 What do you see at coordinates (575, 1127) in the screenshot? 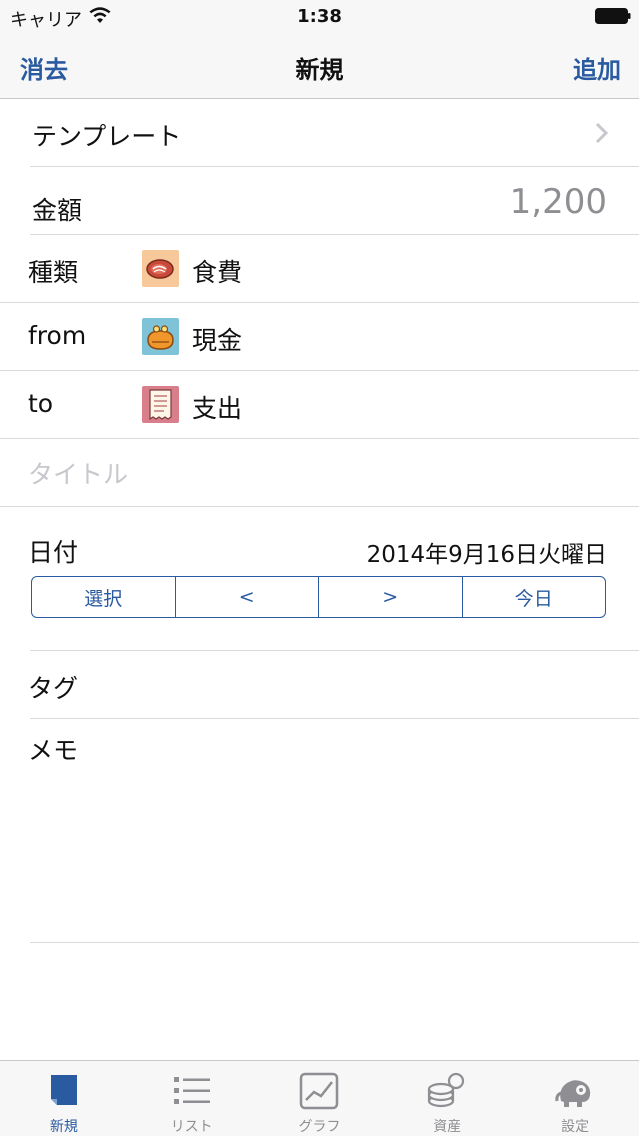
I see `tab-label: 設定` at bounding box center [575, 1127].